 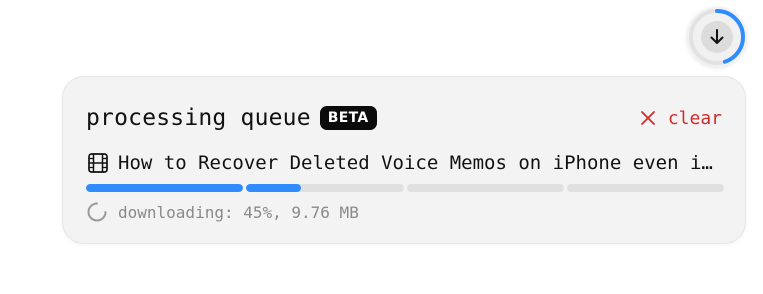 I want to click on film-icon, so click(x=98, y=163).